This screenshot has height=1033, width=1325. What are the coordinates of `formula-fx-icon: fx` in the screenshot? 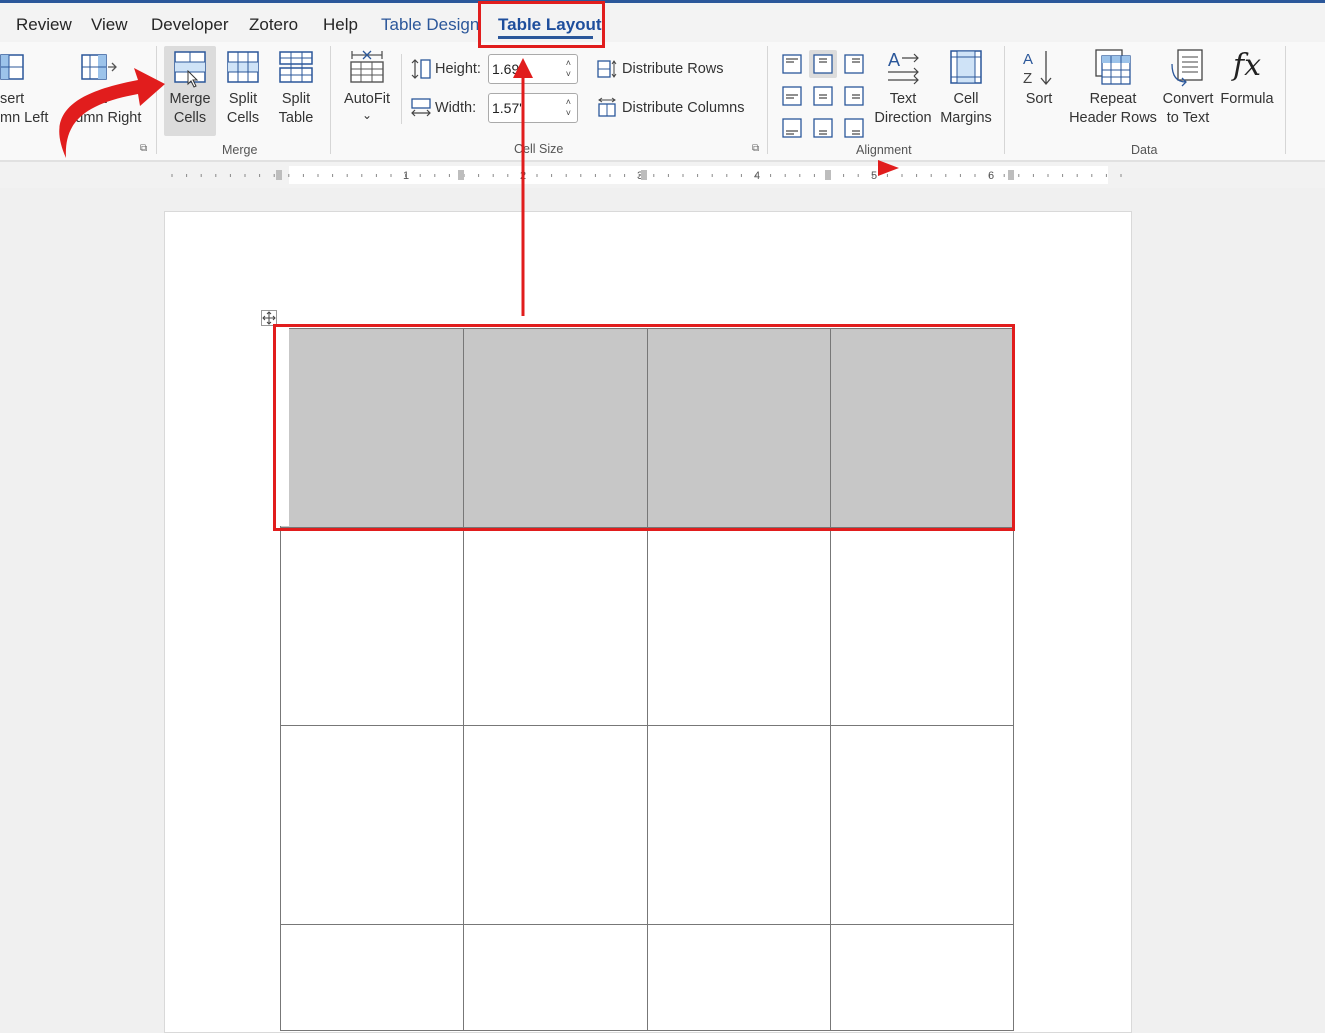 It's located at (1247, 65).